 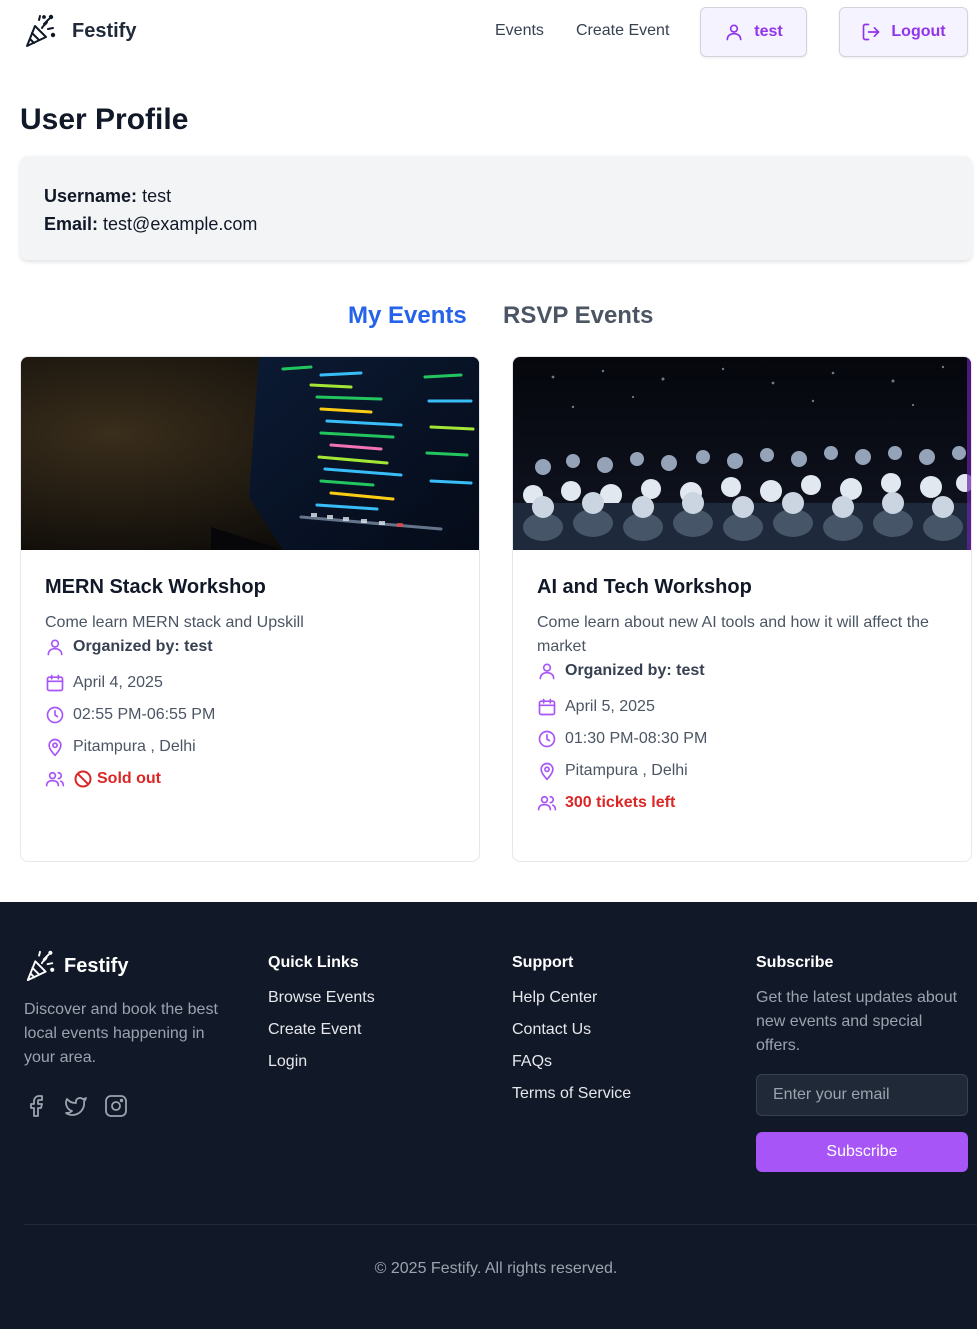 What do you see at coordinates (71, 224) in the screenshot?
I see `email-label: Email:` at bounding box center [71, 224].